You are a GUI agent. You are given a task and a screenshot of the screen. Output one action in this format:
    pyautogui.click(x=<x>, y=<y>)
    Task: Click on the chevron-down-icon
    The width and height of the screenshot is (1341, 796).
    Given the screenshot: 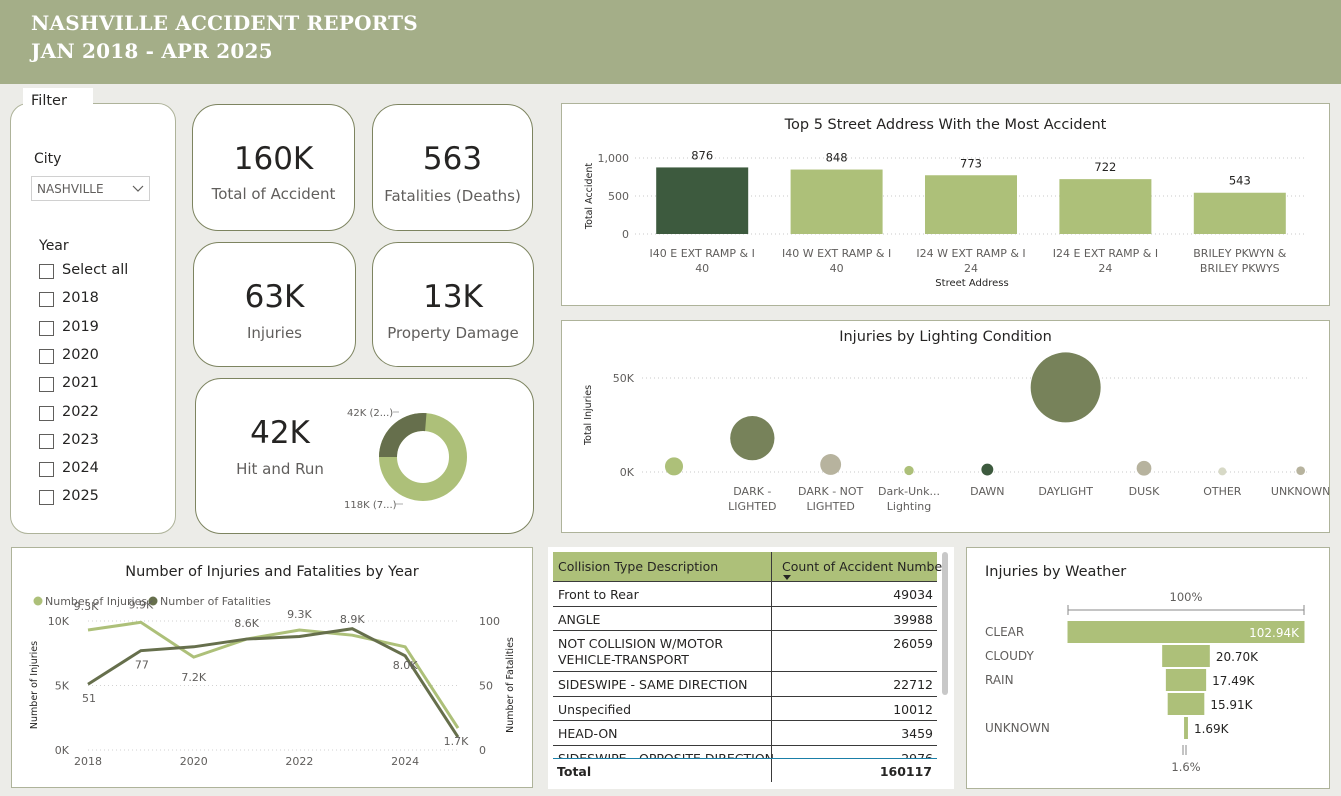 What is the action you would take?
    pyautogui.click(x=138, y=188)
    